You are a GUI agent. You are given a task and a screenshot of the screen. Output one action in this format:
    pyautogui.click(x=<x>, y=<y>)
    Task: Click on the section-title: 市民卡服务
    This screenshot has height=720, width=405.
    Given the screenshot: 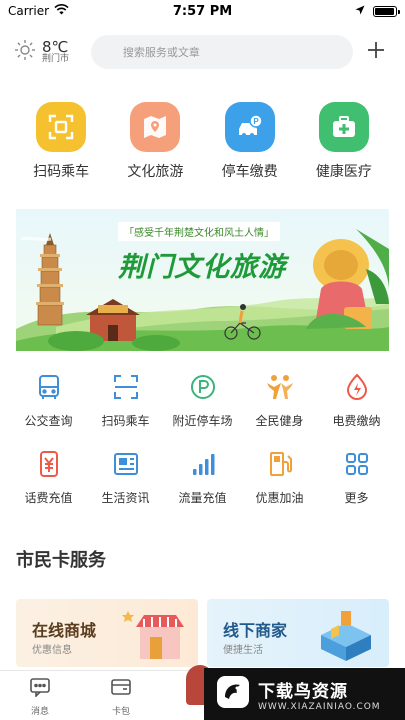 What is the action you would take?
    pyautogui.click(x=61, y=560)
    